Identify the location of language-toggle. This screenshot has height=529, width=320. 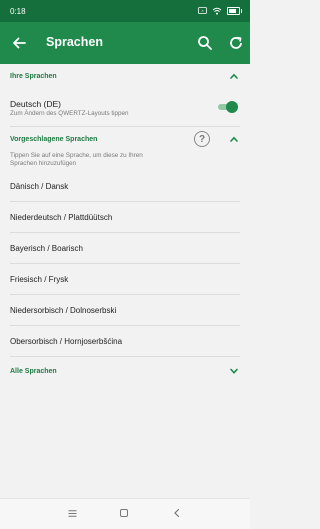
(227, 107).